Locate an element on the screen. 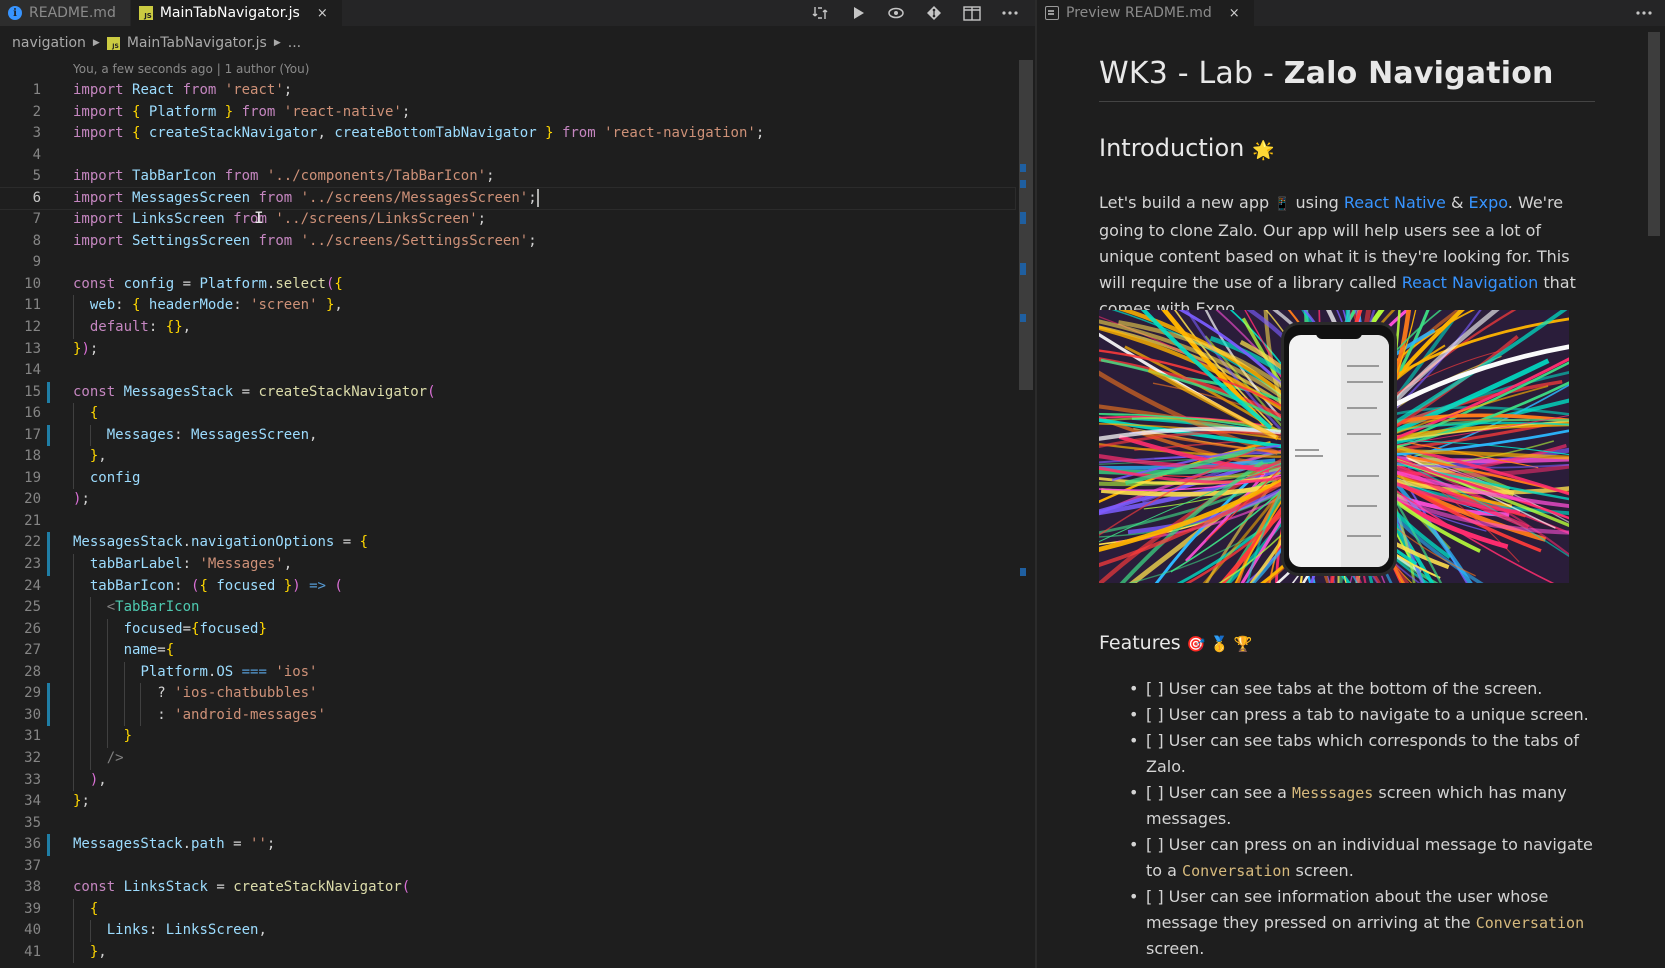 The width and height of the screenshot is (1665, 968). code-text: tabBarIcon: ({ focused }) => ( is located at coordinates (208, 587).